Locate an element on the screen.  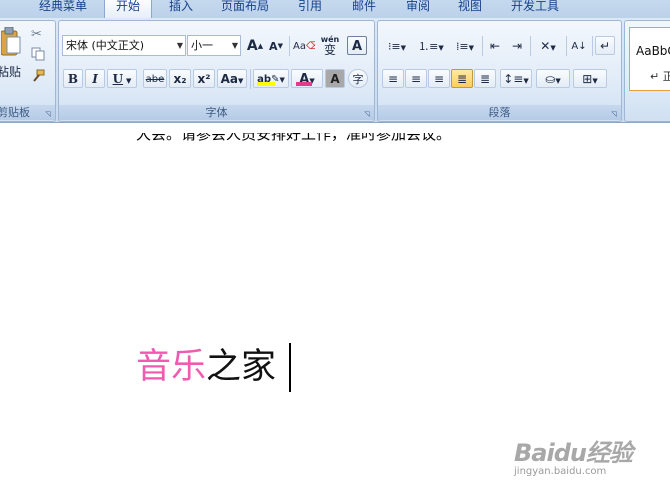
superscript-button: x² is located at coordinates (204, 78).